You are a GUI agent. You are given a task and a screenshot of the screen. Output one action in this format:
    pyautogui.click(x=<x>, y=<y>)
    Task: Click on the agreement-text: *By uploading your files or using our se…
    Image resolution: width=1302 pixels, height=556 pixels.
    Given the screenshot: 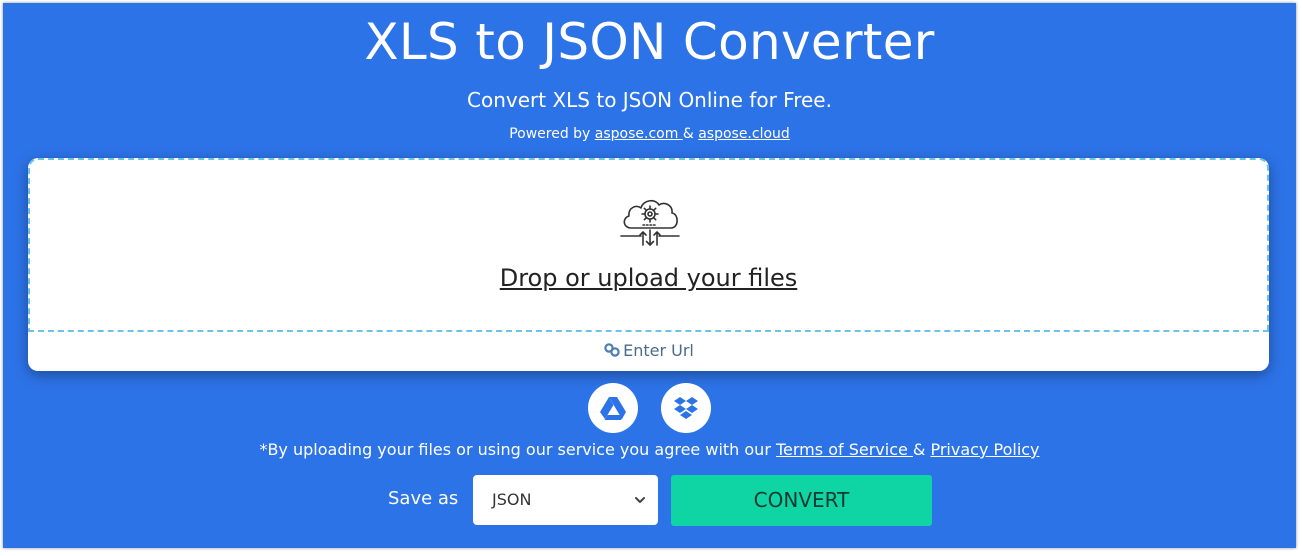 What is the action you would take?
    pyautogui.click(x=517, y=449)
    